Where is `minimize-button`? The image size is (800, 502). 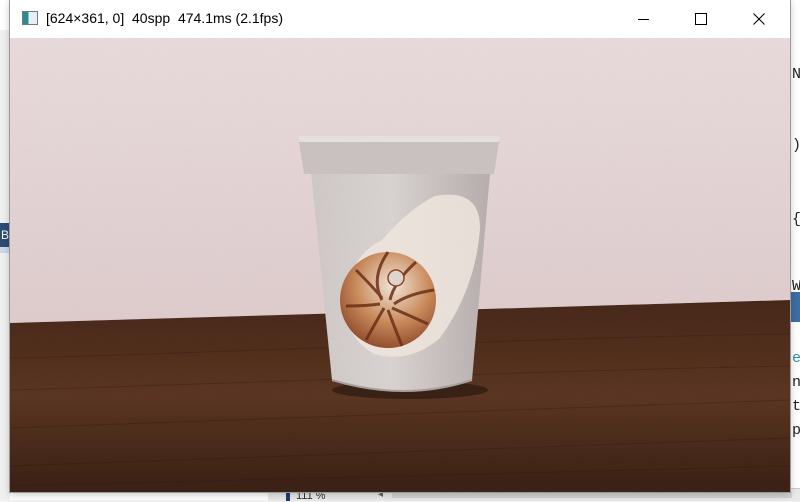
minimize-button is located at coordinates (643, 19).